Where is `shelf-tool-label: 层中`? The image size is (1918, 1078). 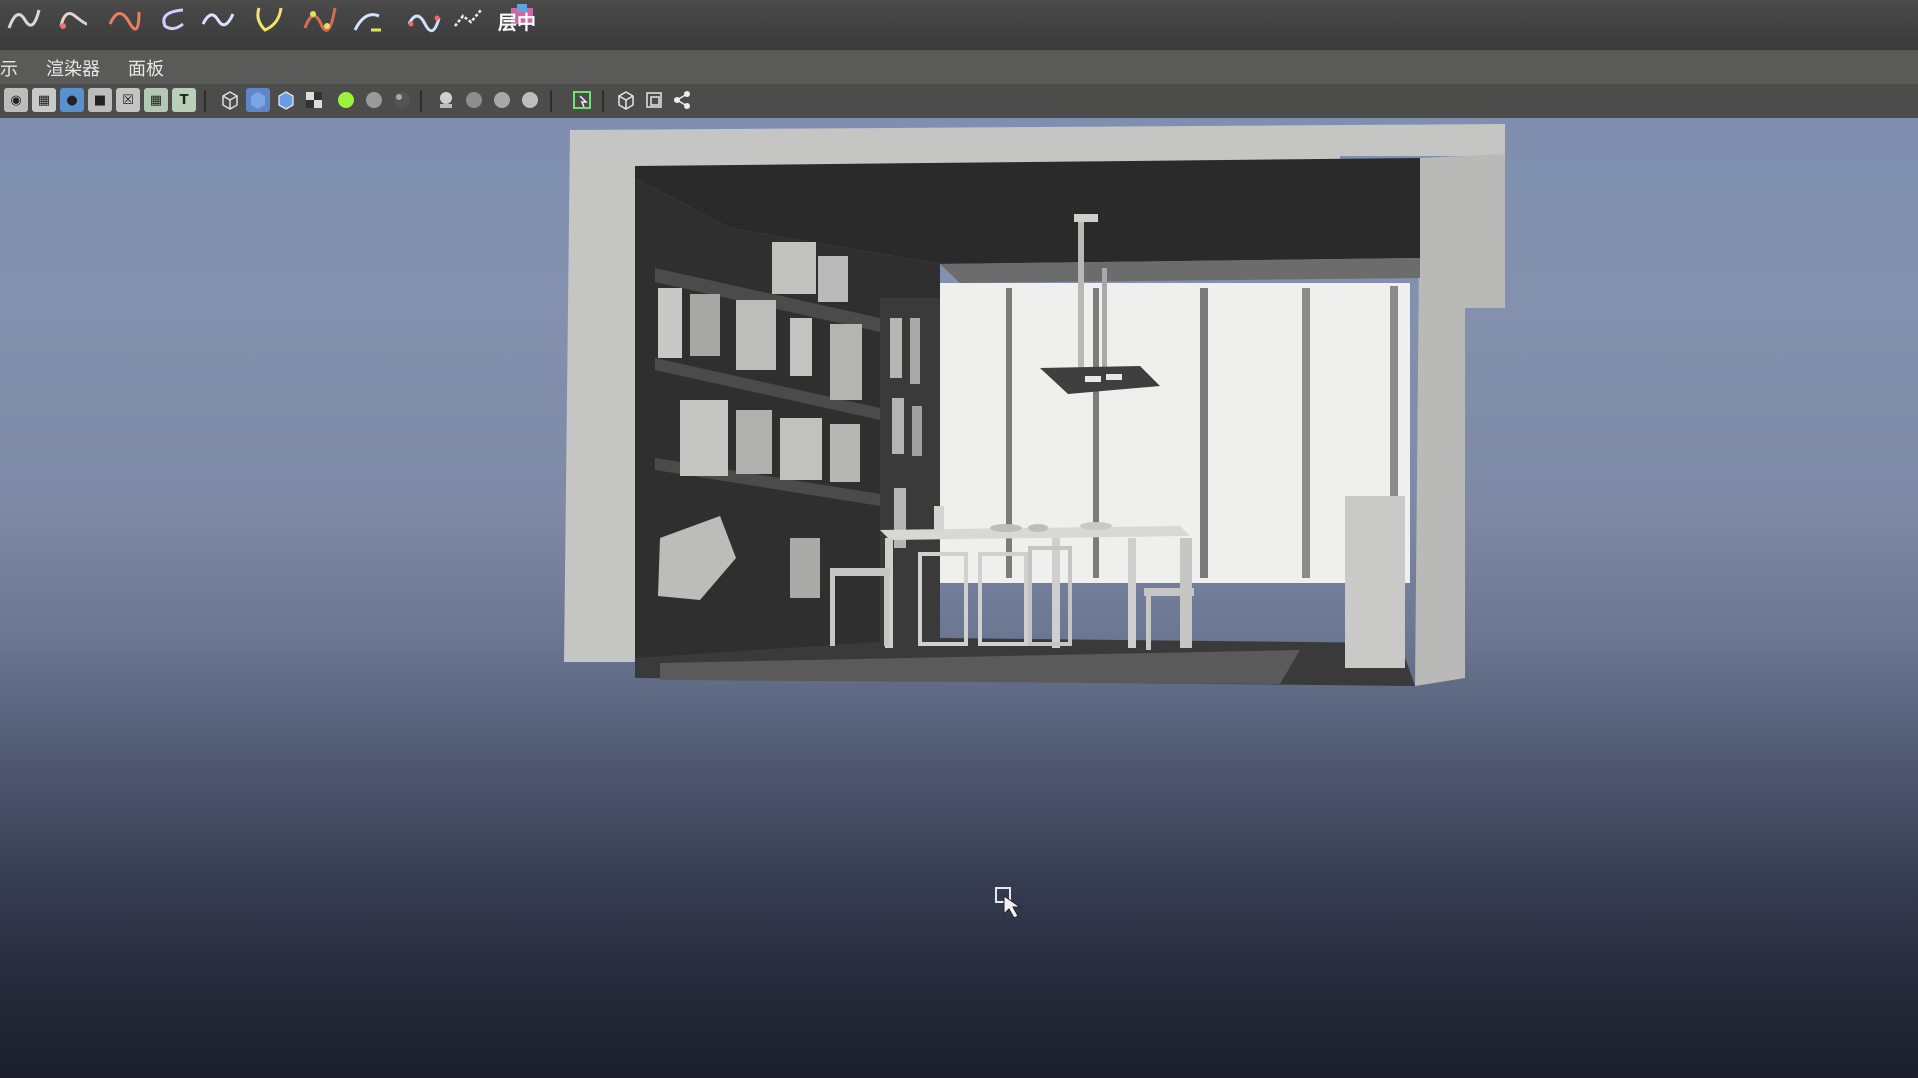 shelf-tool-label: 层中 is located at coordinates (517, 21).